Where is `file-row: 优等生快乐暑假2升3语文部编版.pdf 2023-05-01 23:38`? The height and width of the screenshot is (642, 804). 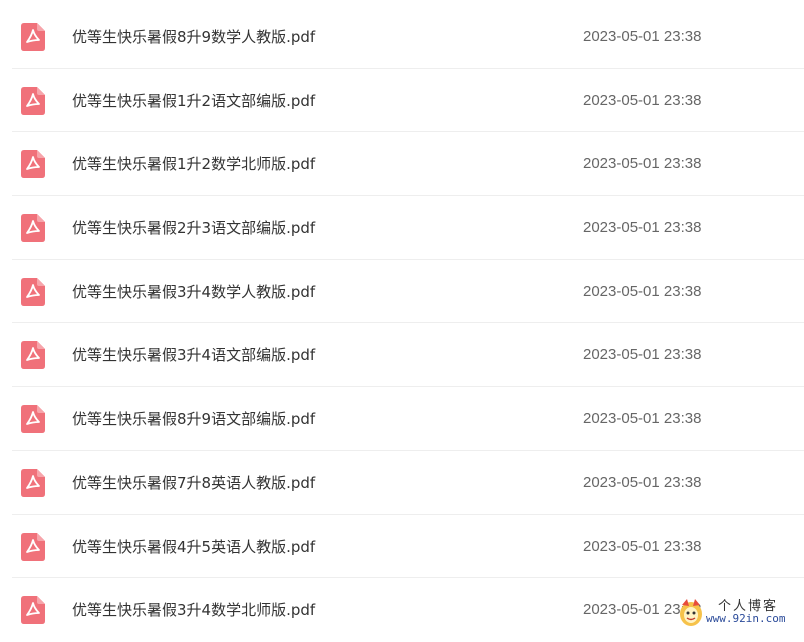 file-row: 优等生快乐暑假2升3语文部编版.pdf 2023-05-01 23:38 is located at coordinates (408, 228).